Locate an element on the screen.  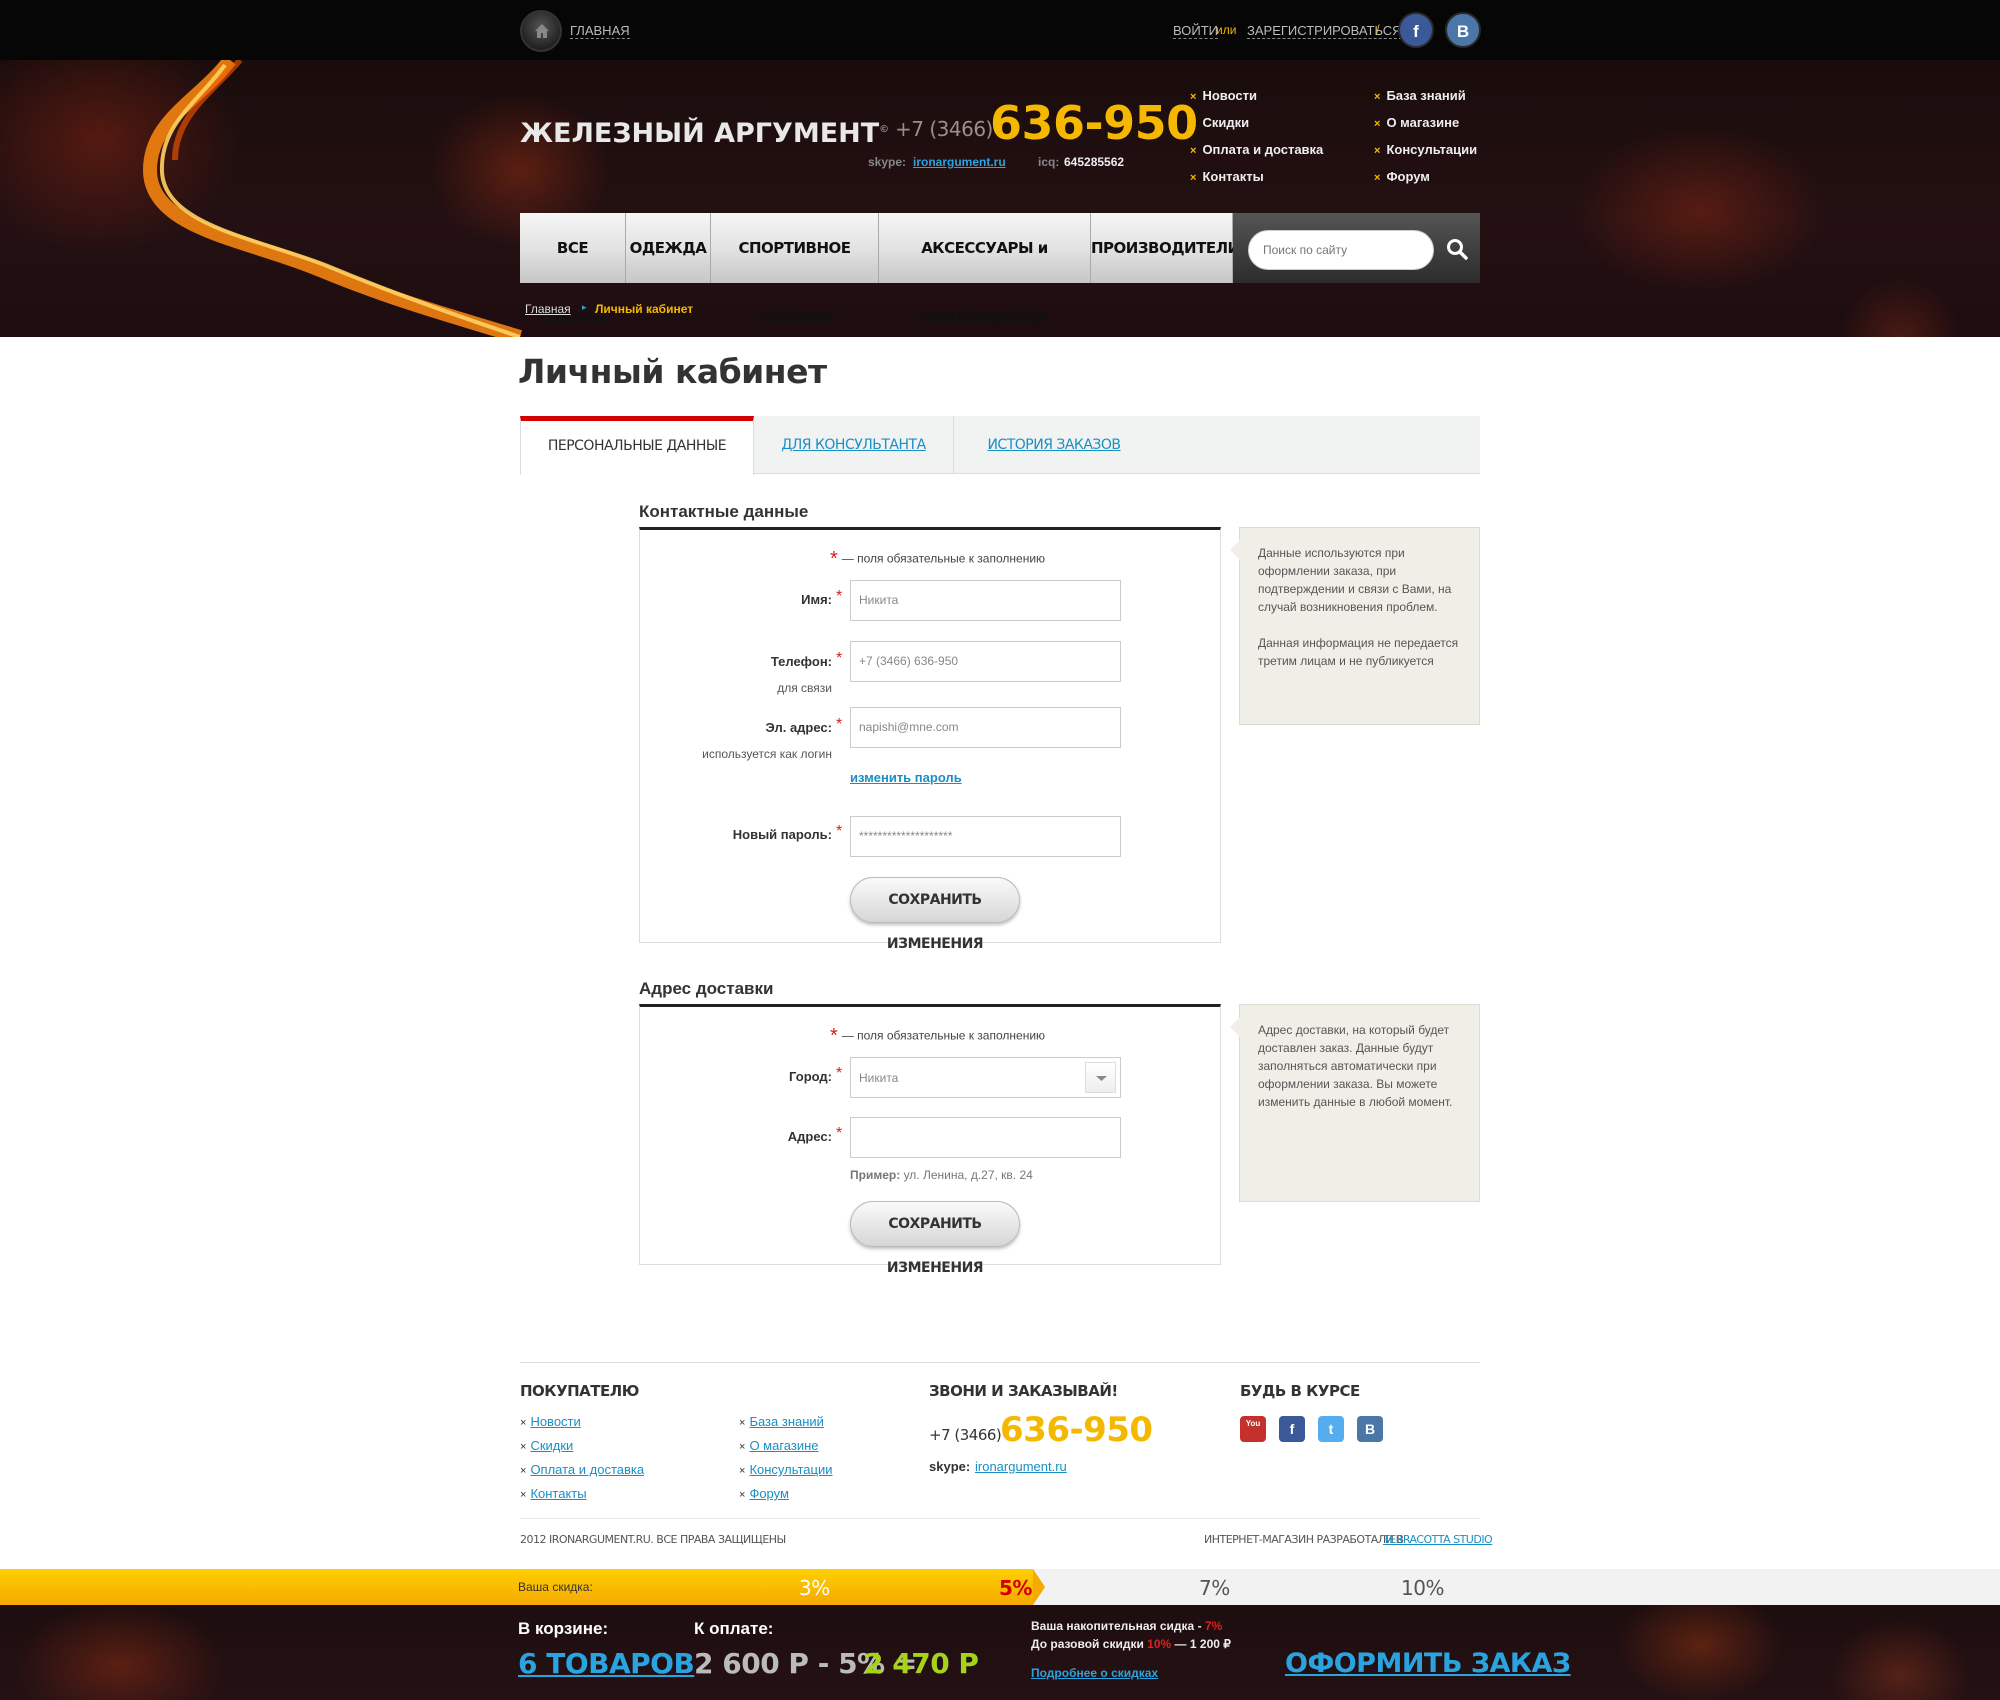
footer-link-news: × Новости is located at coordinates (550, 1421).